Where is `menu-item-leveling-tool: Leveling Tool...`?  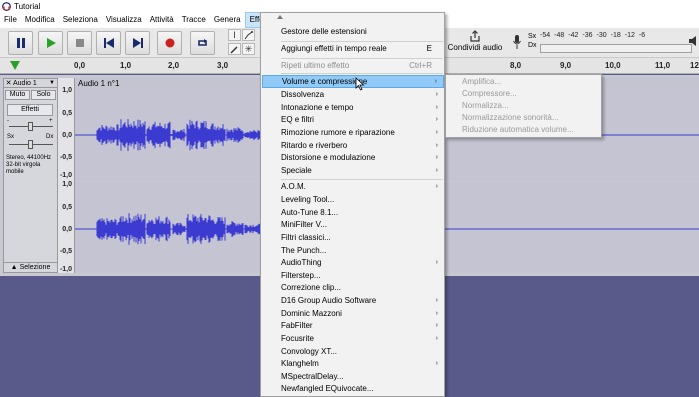
menu-item-leveling-tool: Leveling Tool... is located at coordinates (353, 199).